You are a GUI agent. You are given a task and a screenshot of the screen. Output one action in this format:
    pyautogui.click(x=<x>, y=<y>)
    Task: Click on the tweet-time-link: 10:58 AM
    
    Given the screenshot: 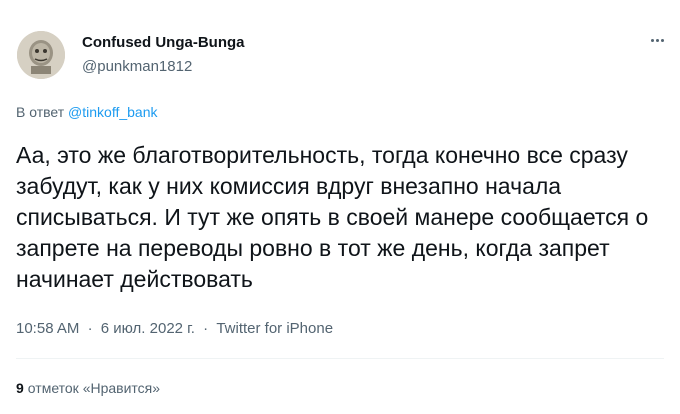 What is the action you would take?
    pyautogui.click(x=47, y=328)
    